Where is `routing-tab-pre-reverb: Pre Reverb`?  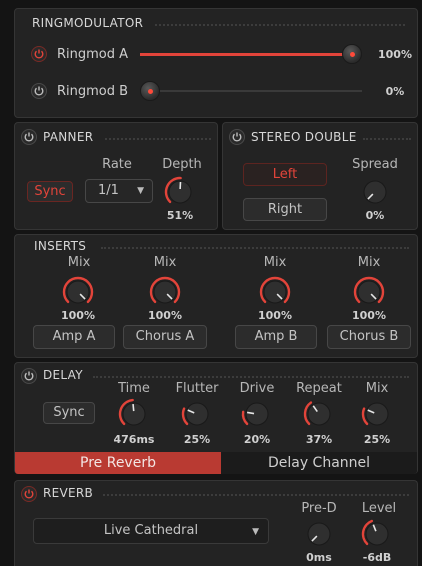
routing-tab-pre-reverb: Pre Reverb is located at coordinates (118, 463).